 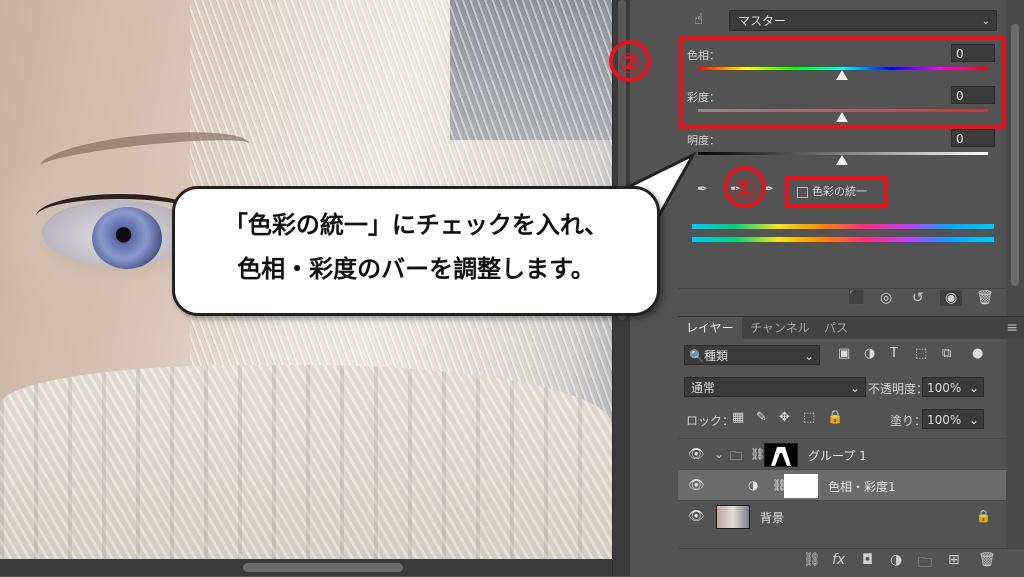 I want to click on opacity-input: 100% ⌄, so click(x=953, y=387).